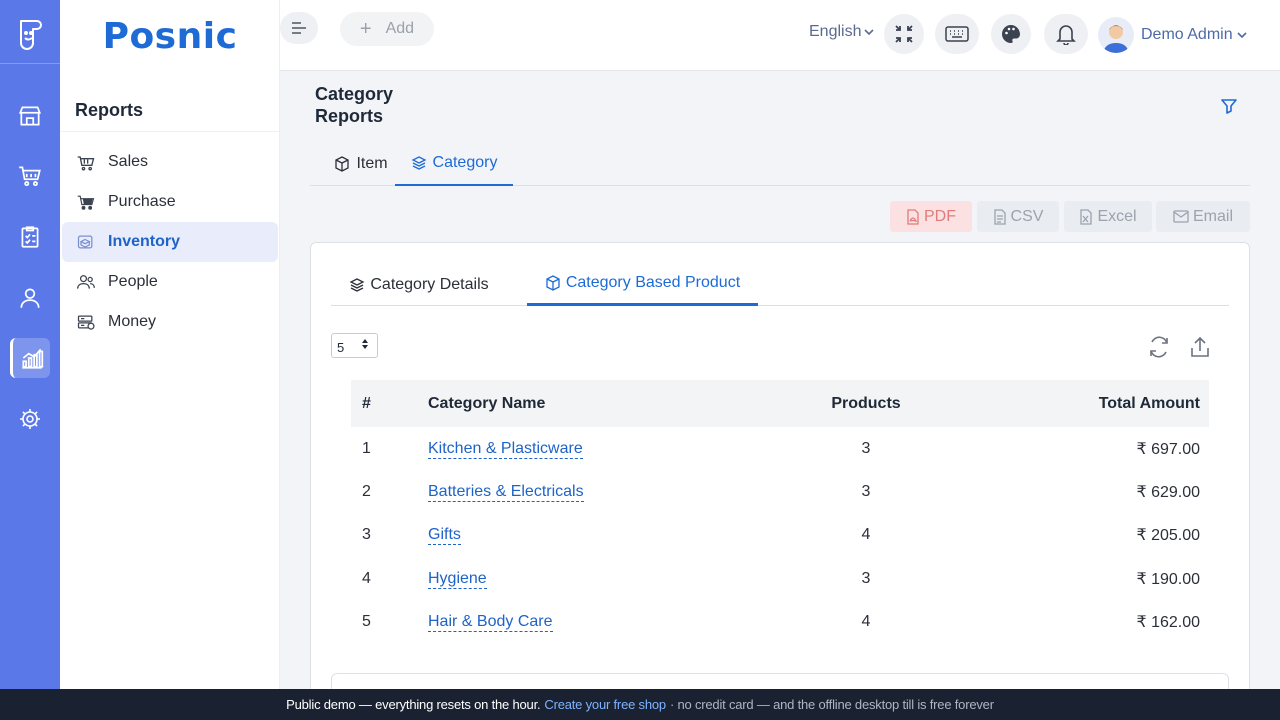  Describe the element at coordinates (1203, 216) in the screenshot. I see `export-email-button: Email` at that location.